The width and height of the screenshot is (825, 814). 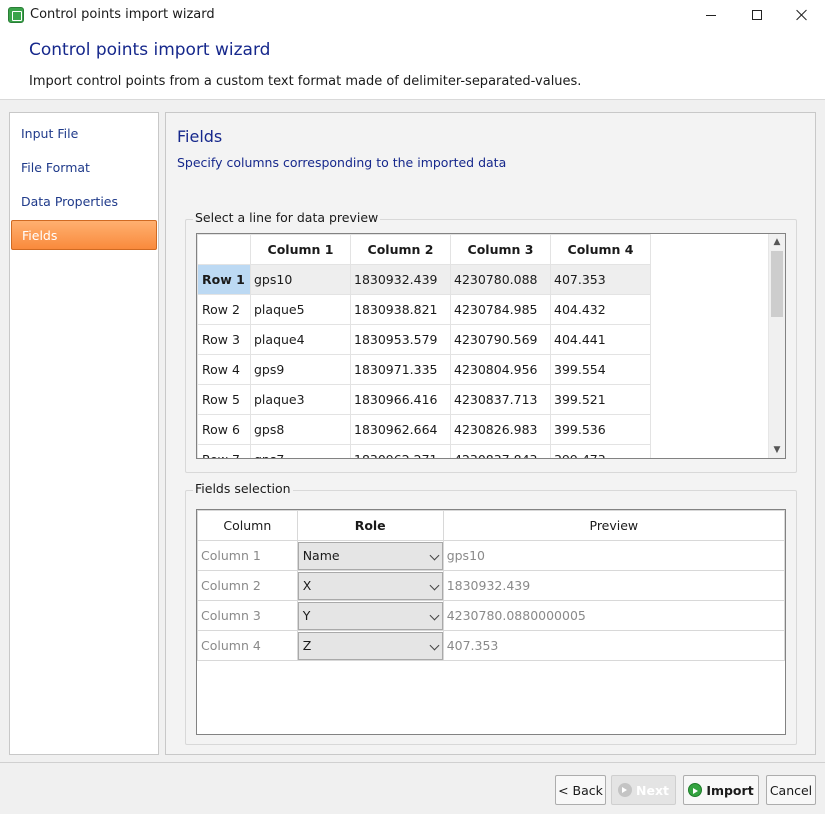 I want to click on sidebar-item-fields: Fields, so click(x=84, y=235).